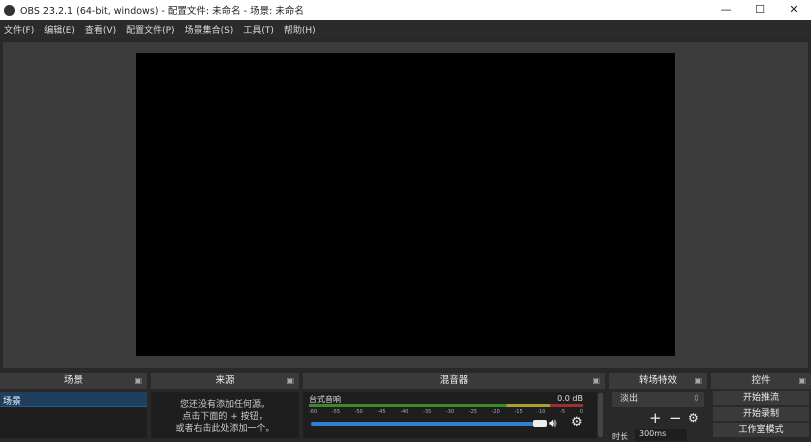  I want to click on empty-hint-line: 您还没有添加任何源。, so click(224, 405).